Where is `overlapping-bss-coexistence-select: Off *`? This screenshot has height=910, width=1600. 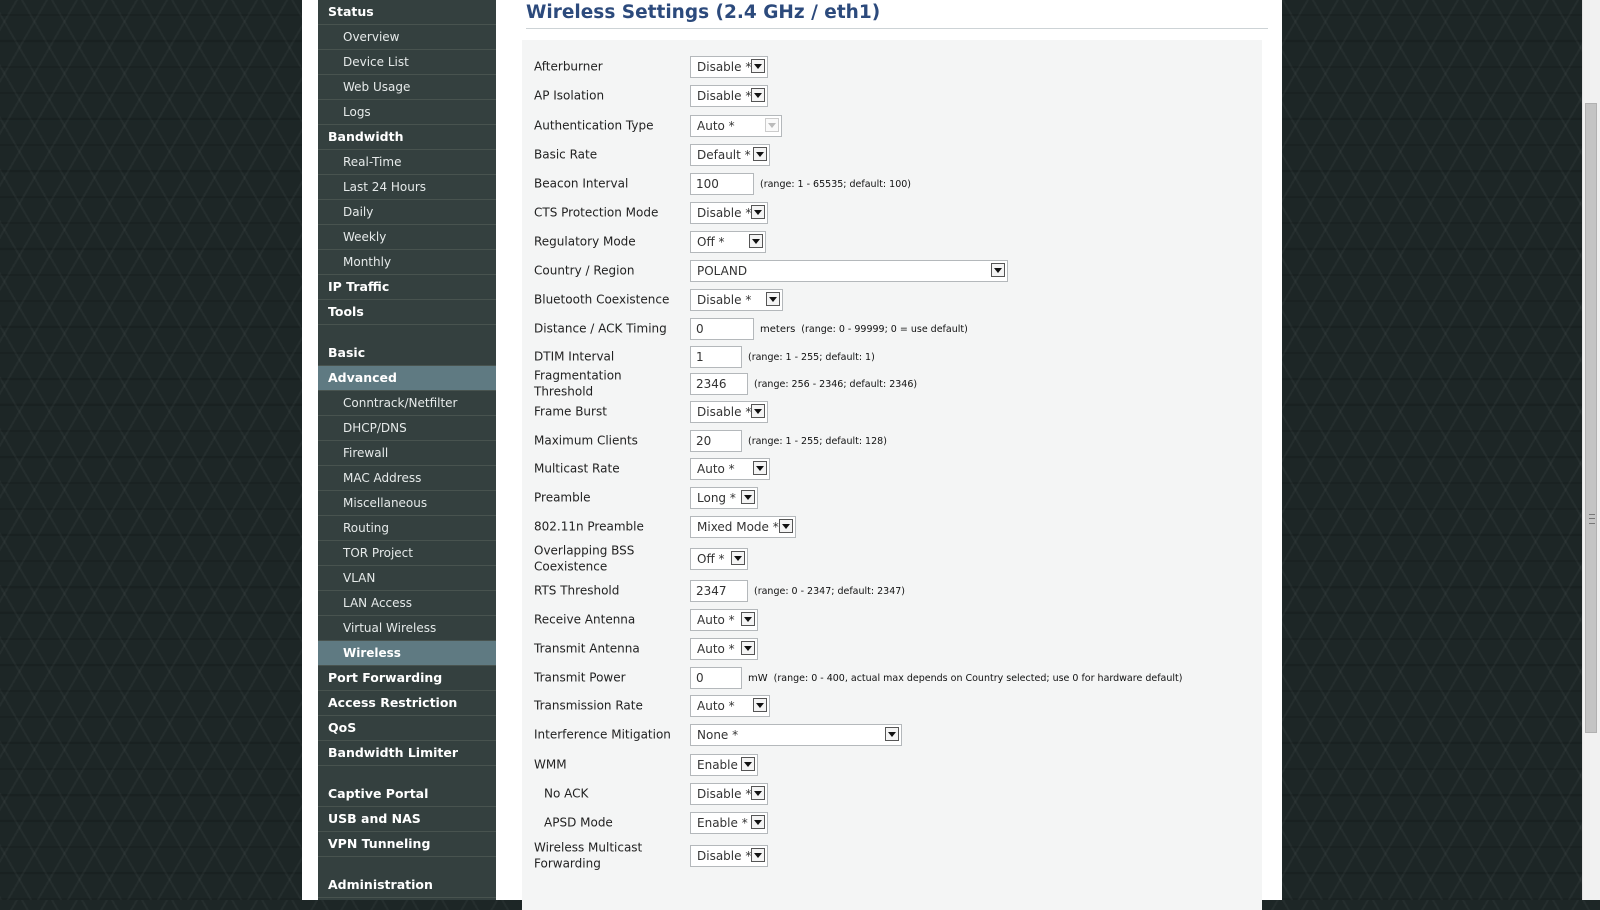
overlapping-bss-coexistence-select: Off * is located at coordinates (719, 559).